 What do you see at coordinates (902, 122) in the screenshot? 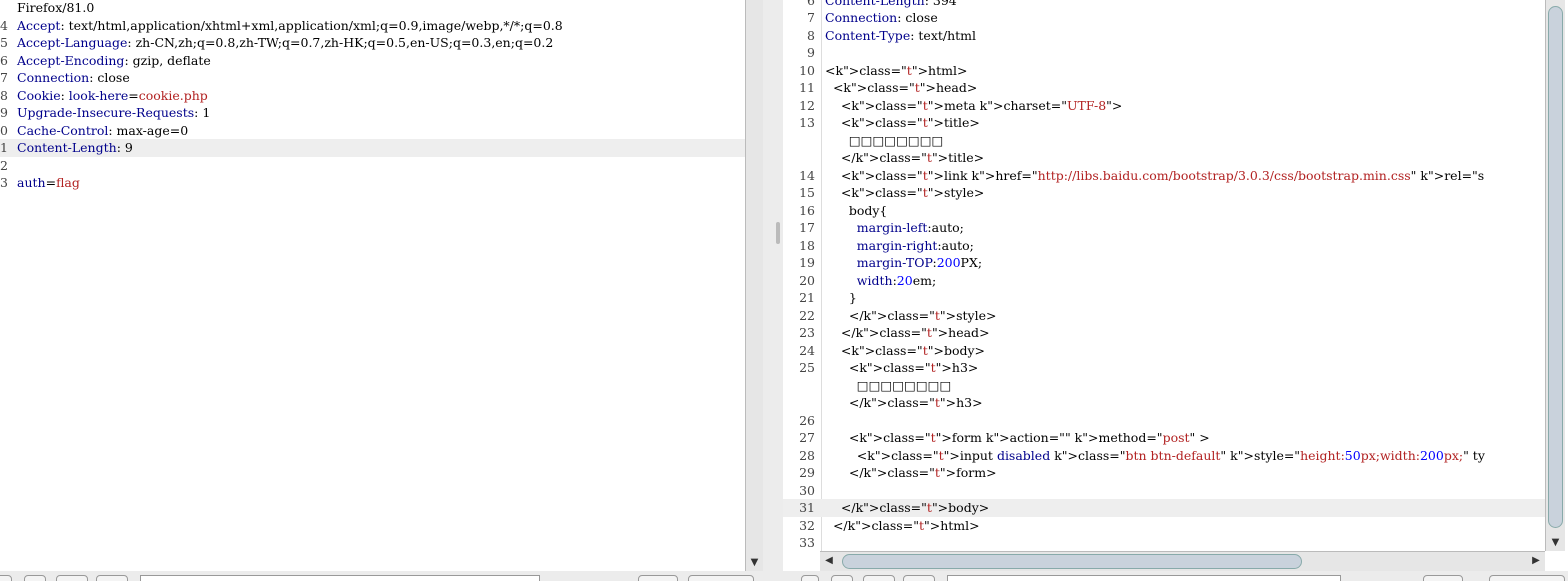
I see `code-text: <k">class="t">title>` at bounding box center [902, 122].